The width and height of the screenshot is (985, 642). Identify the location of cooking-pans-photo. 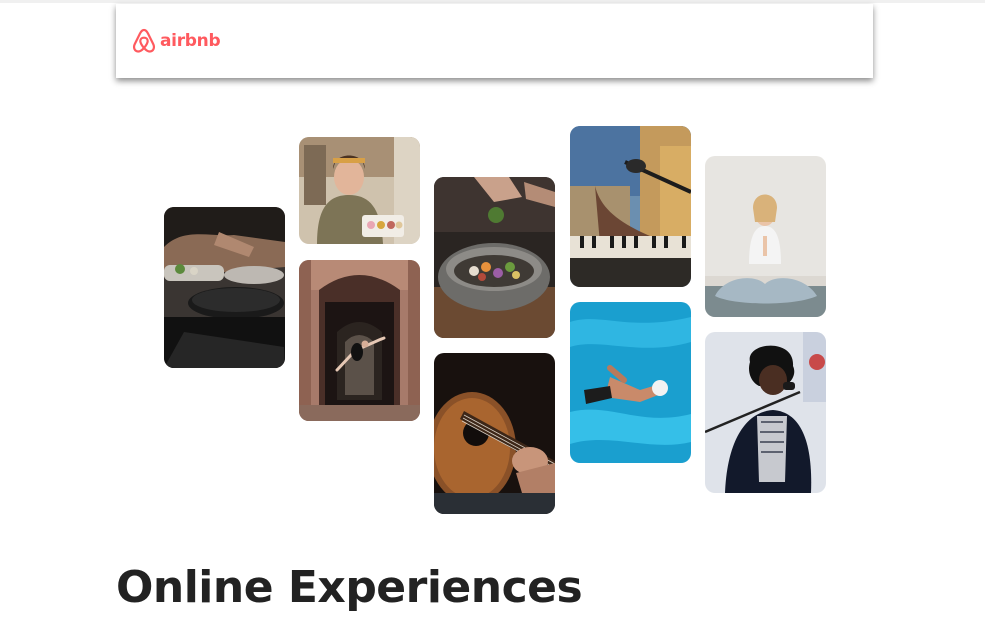
(224, 287).